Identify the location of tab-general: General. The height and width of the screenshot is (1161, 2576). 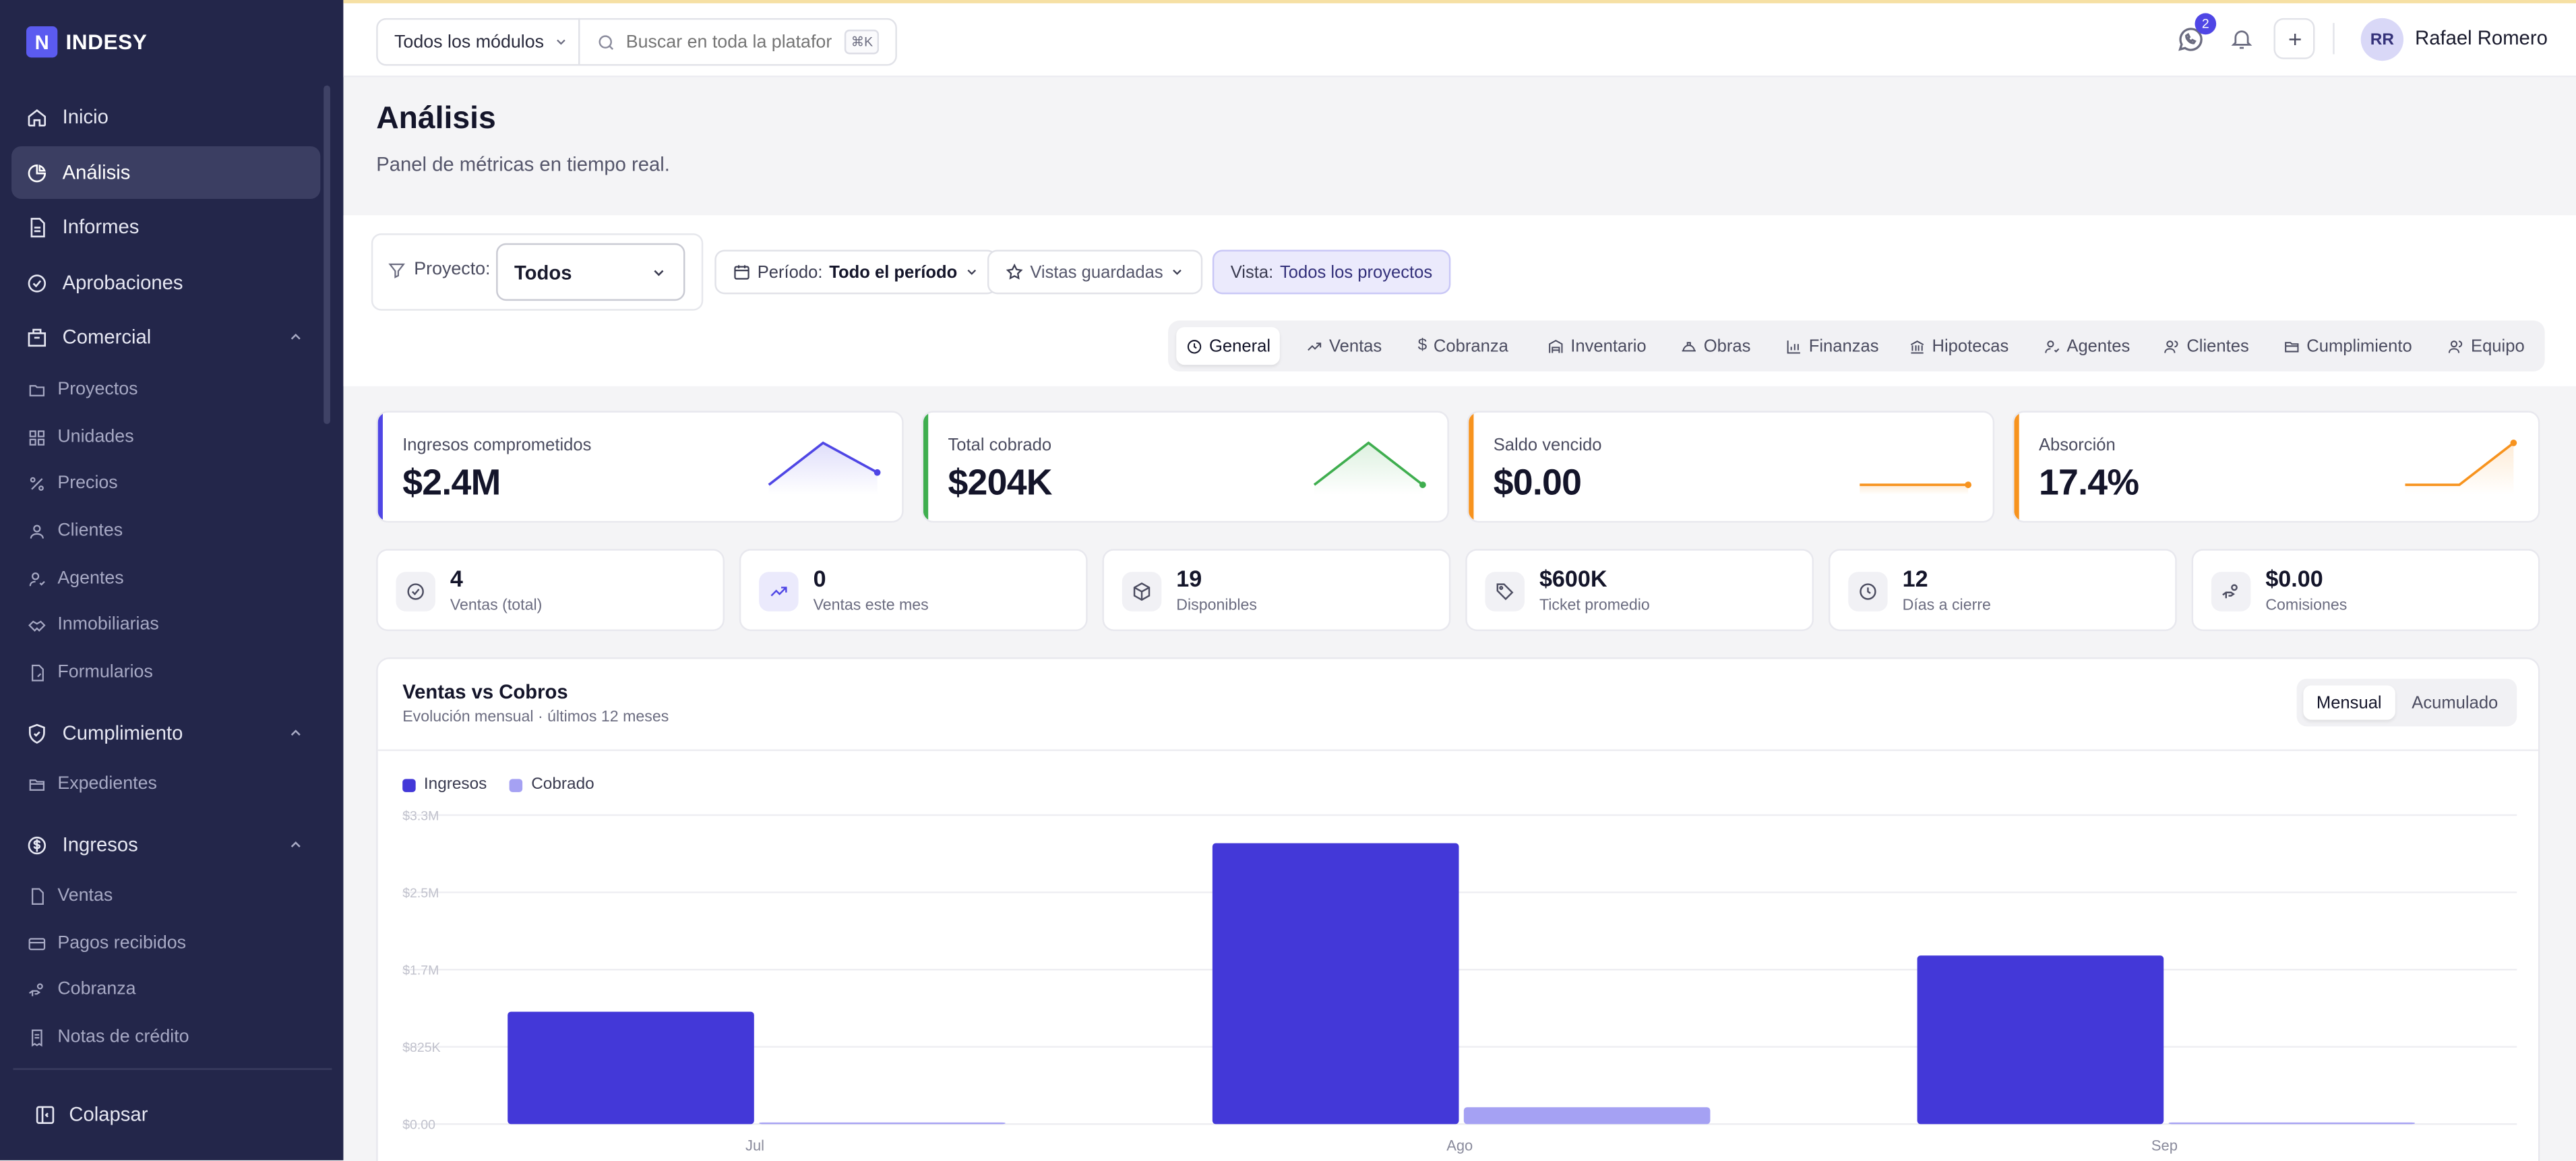
(1229, 346).